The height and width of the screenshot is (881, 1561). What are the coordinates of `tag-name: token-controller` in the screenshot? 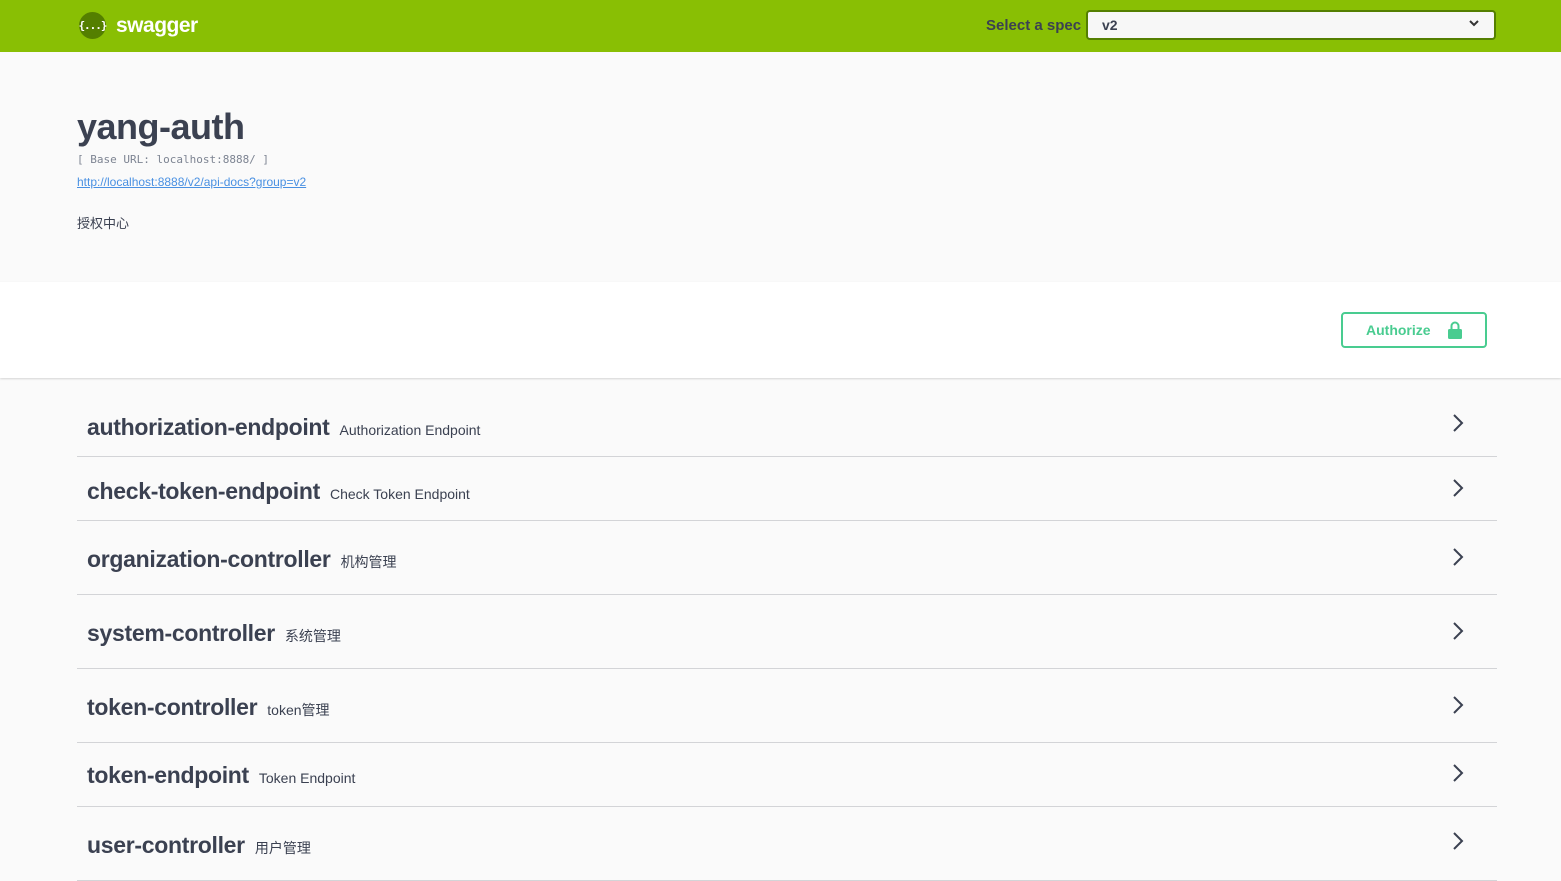 It's located at (172, 707).